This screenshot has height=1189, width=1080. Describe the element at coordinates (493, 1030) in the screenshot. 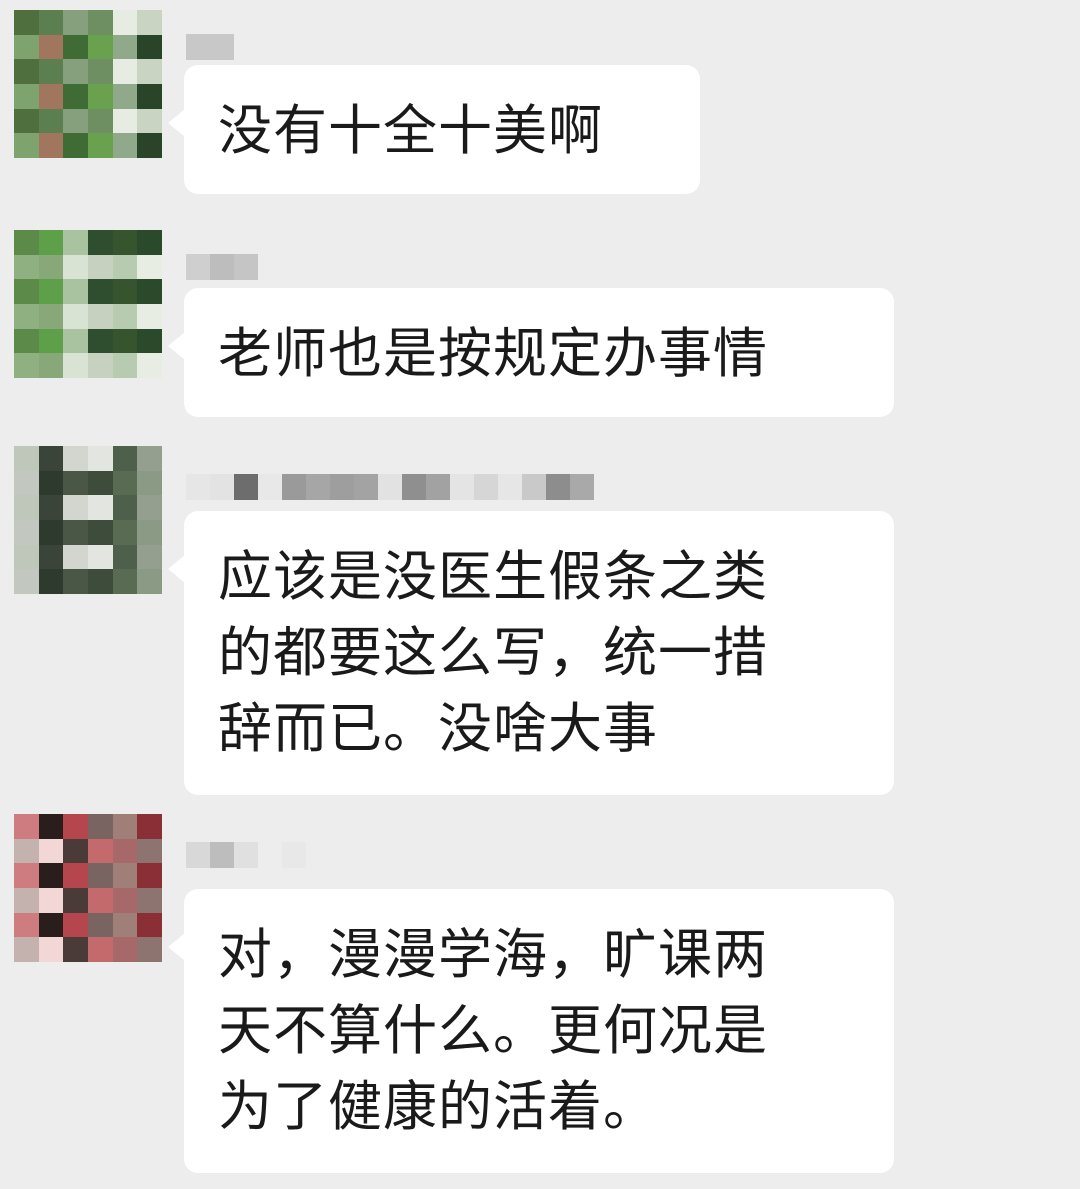

I see `message-text-line: 天不算什么。更何况是` at that location.